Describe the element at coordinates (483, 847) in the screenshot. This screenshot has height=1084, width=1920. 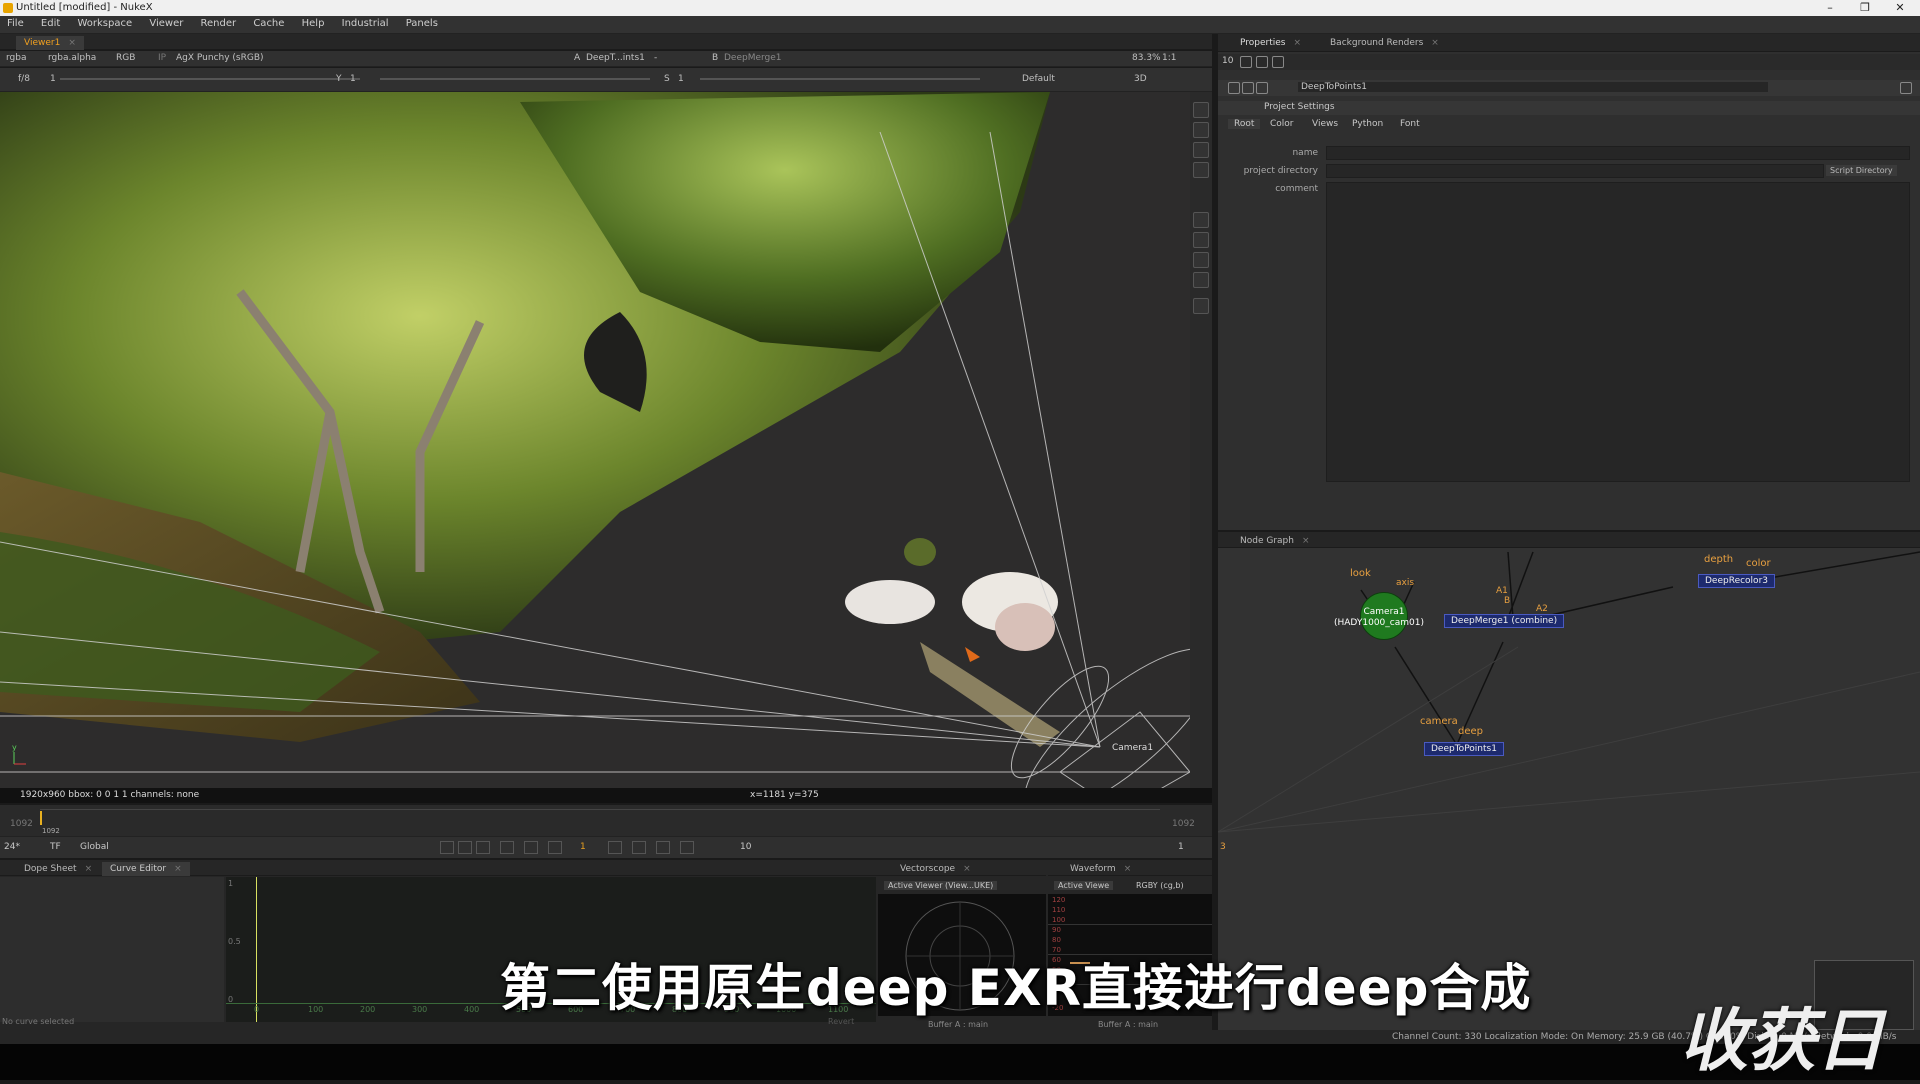
I see `prev-keyframe-icon` at that location.